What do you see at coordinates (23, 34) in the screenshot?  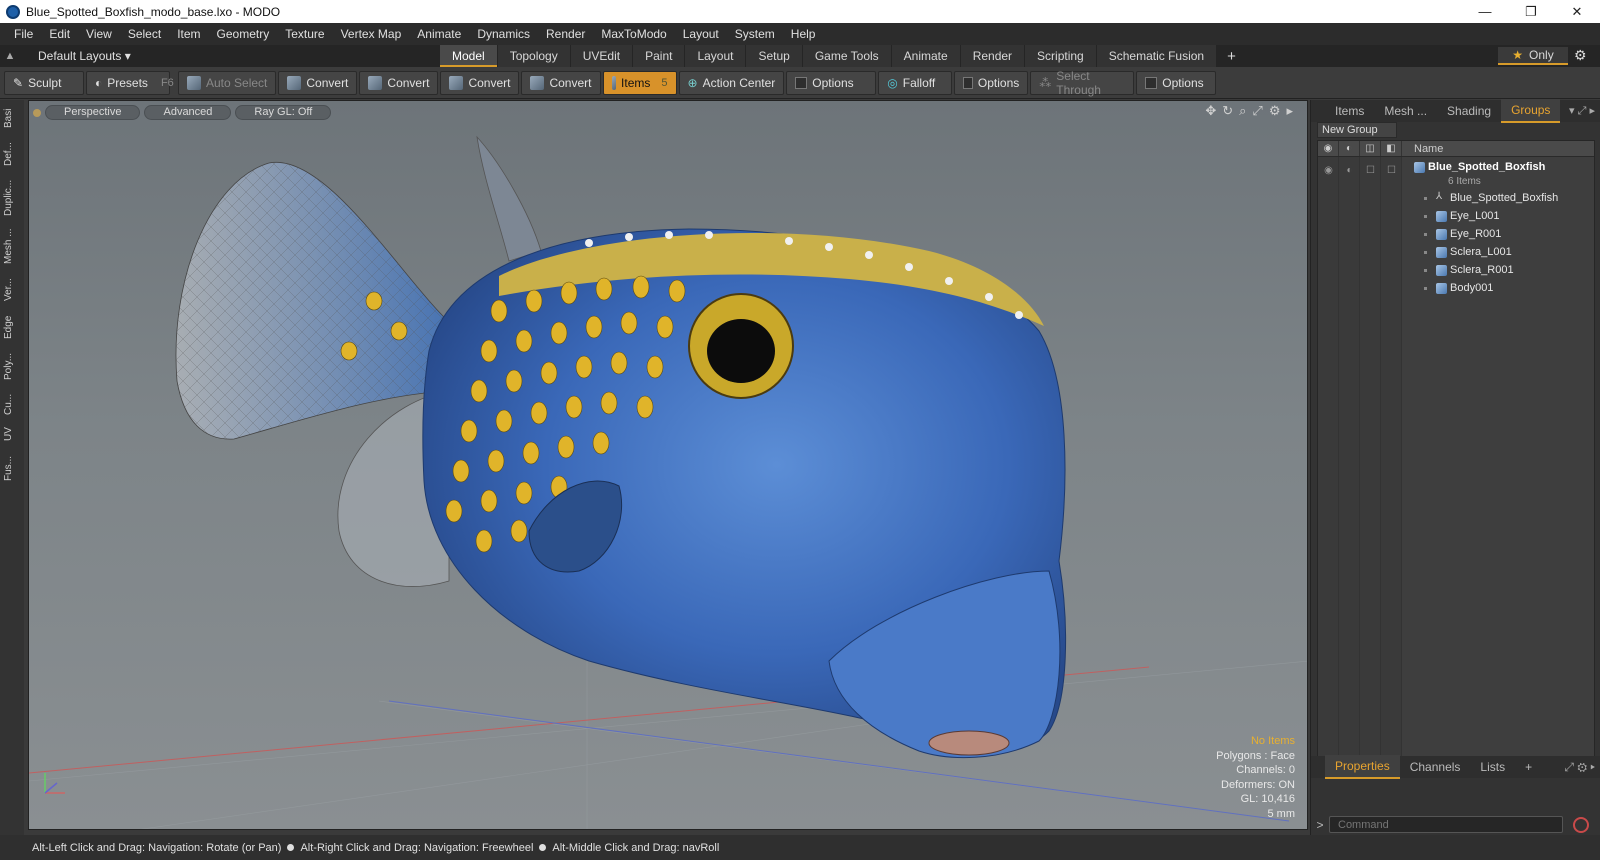 I see `menu-file: File` at bounding box center [23, 34].